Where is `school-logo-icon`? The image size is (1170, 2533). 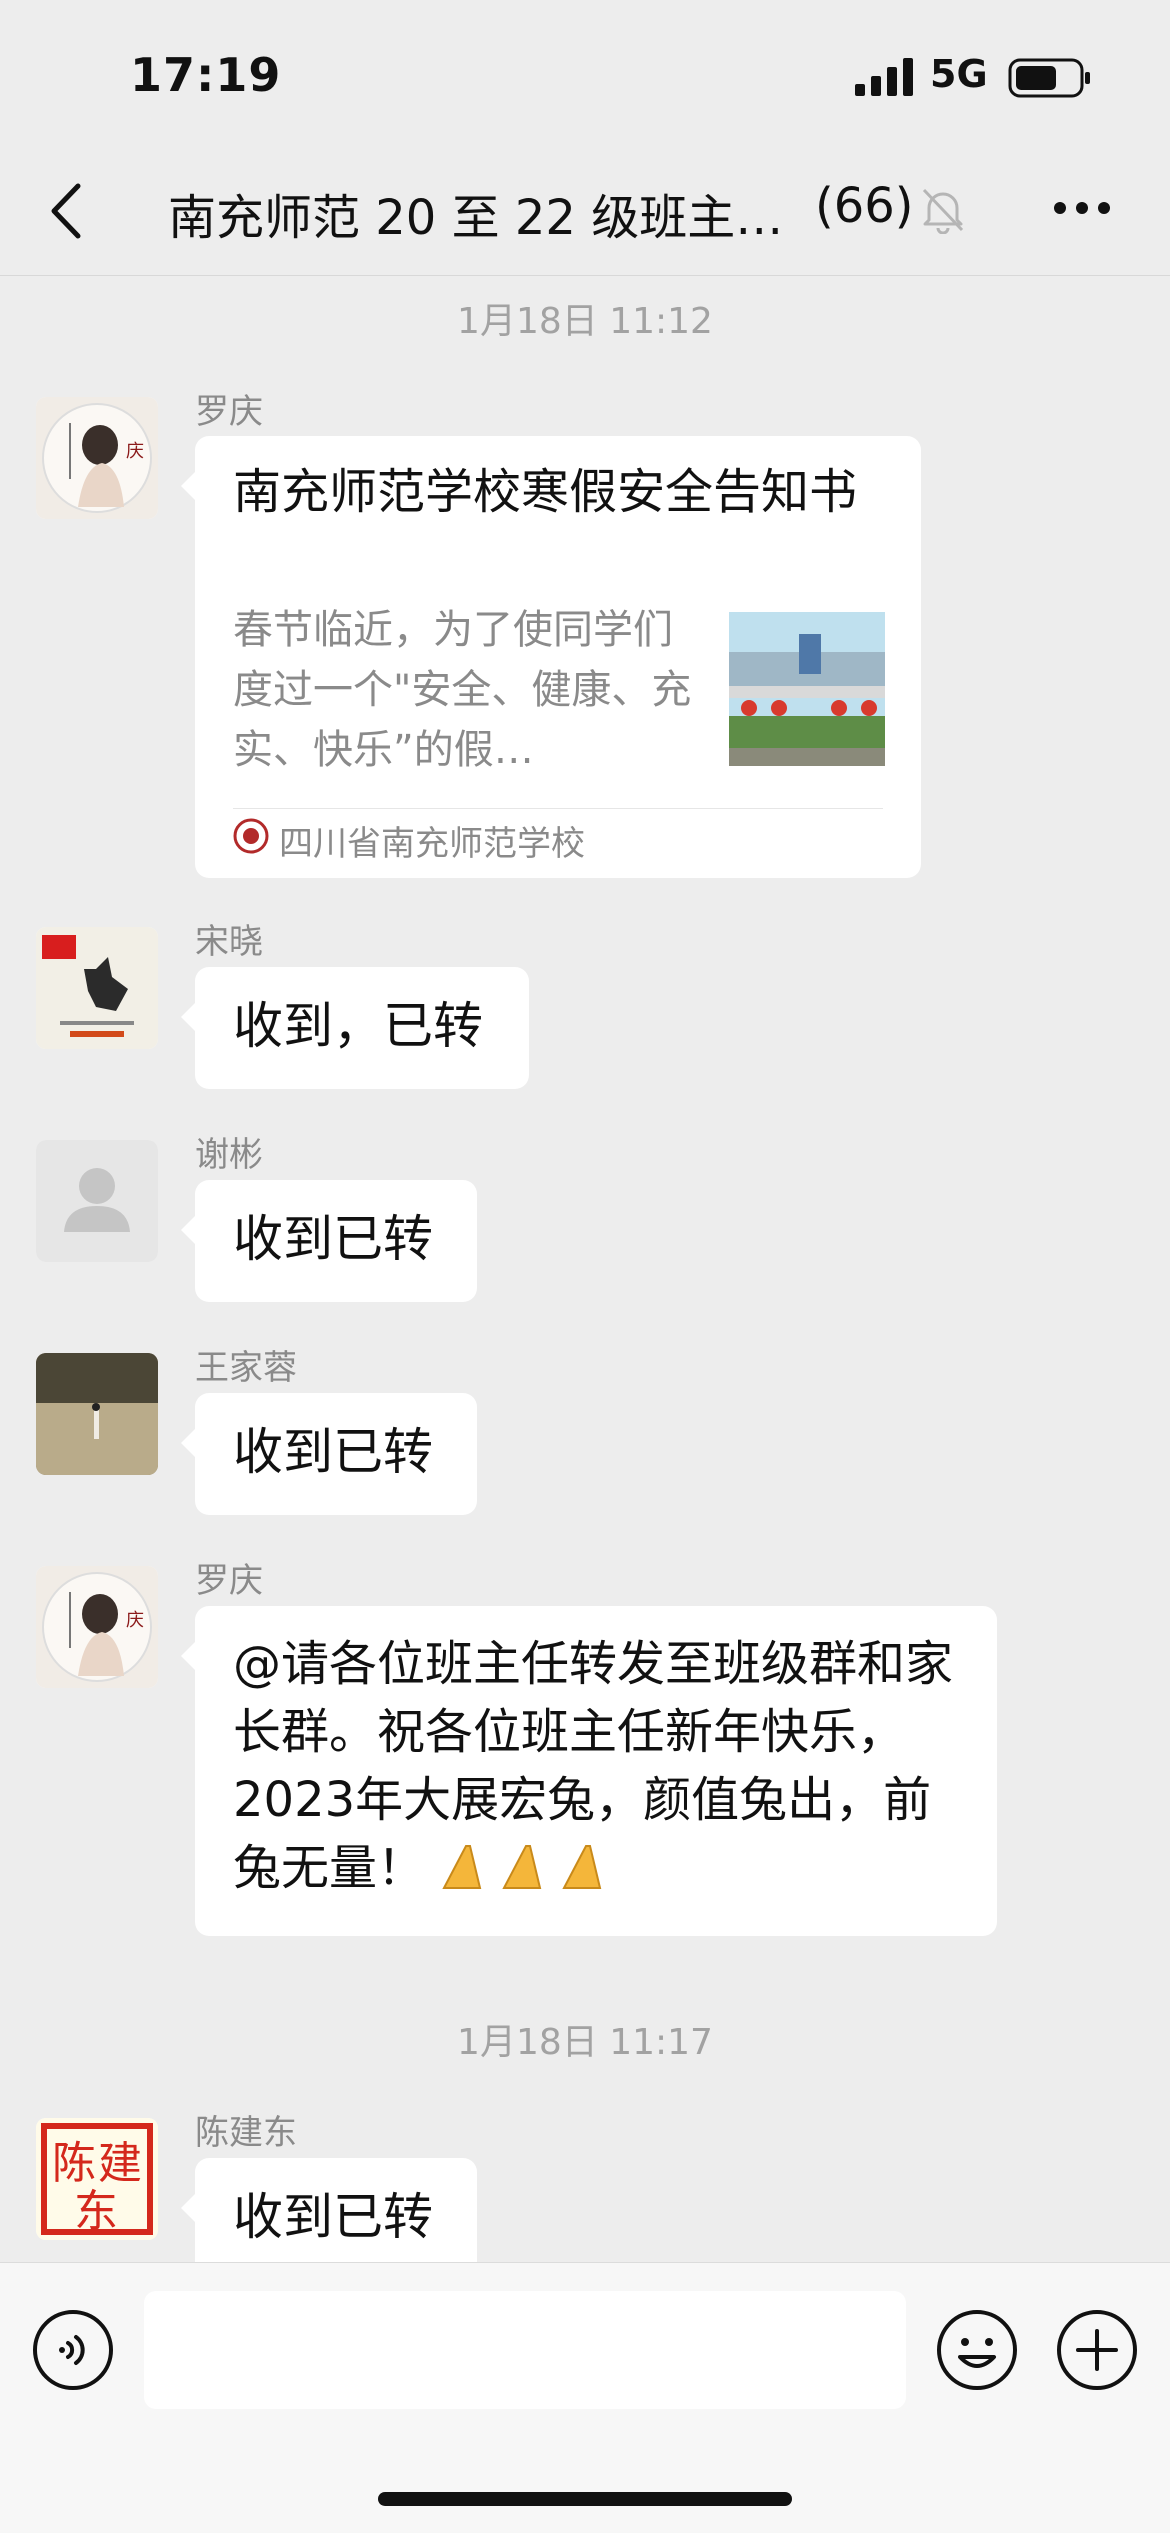 school-logo-icon is located at coordinates (251, 836).